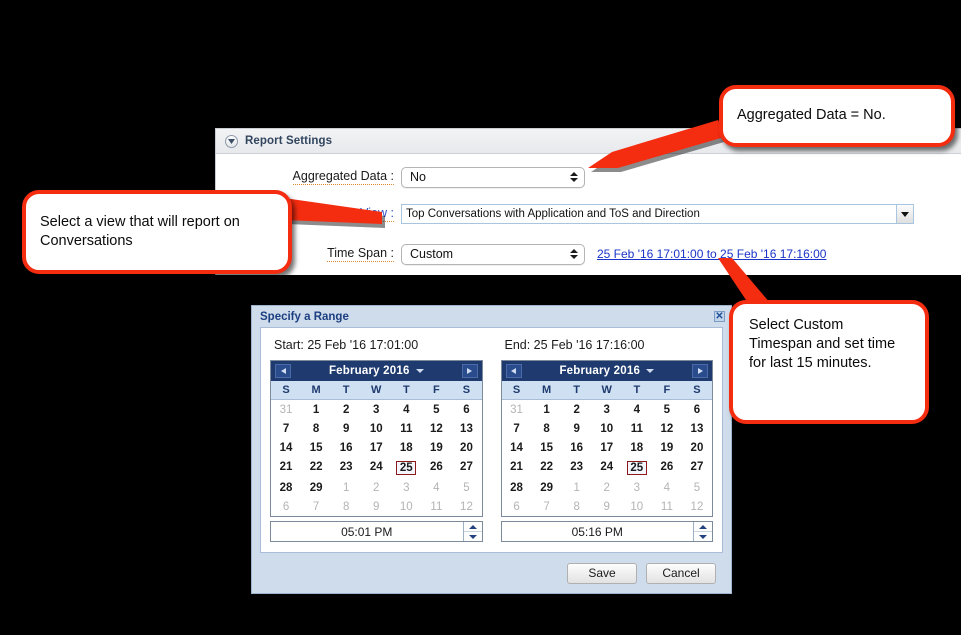  I want to click on aggregated-data-select: No, so click(493, 177).